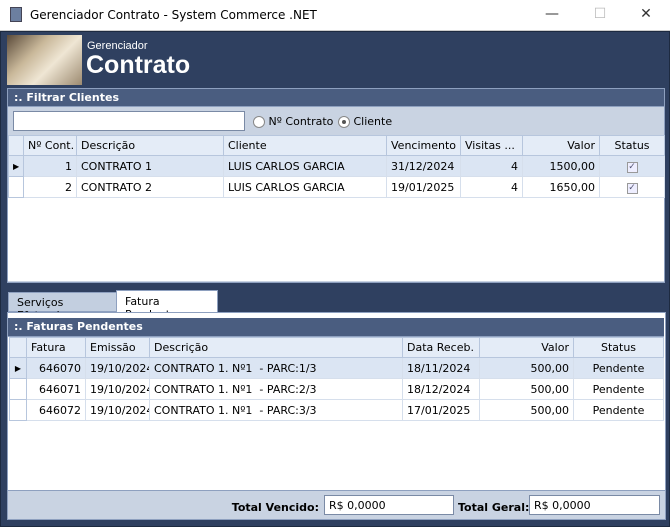 Image resolution: width=670 pixels, height=527 pixels. I want to click on col-cliente: Cliente, so click(305, 145).